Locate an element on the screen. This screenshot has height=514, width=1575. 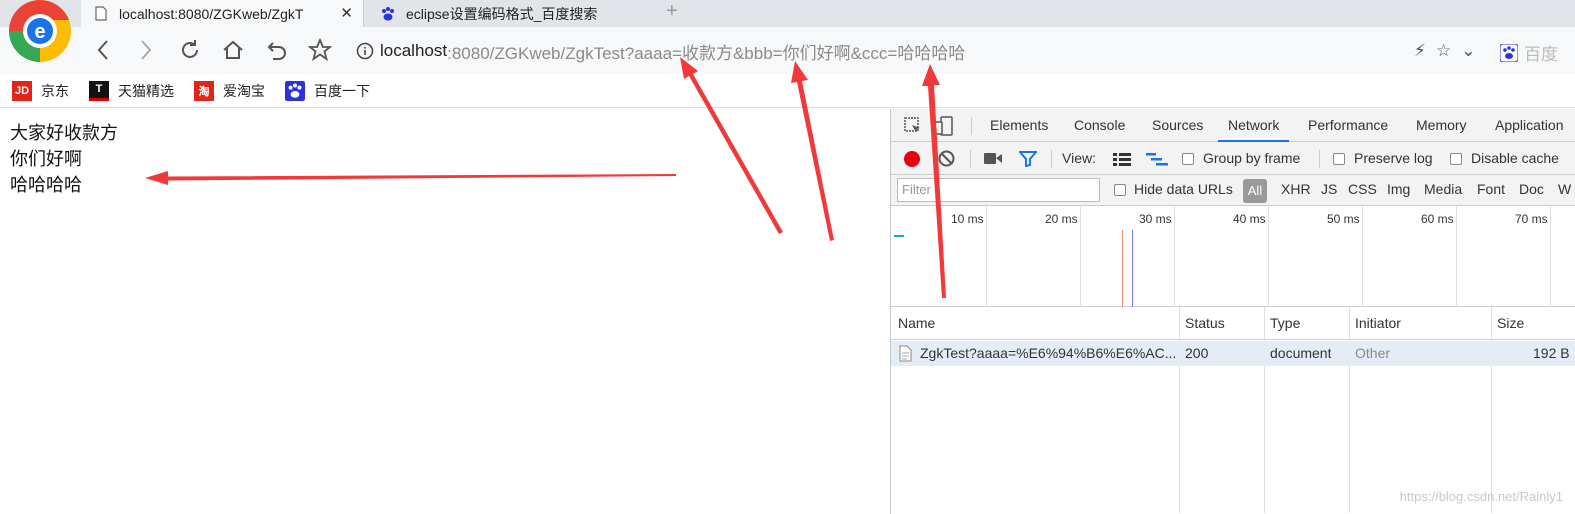
large-rows-icon is located at coordinates (1122, 160).